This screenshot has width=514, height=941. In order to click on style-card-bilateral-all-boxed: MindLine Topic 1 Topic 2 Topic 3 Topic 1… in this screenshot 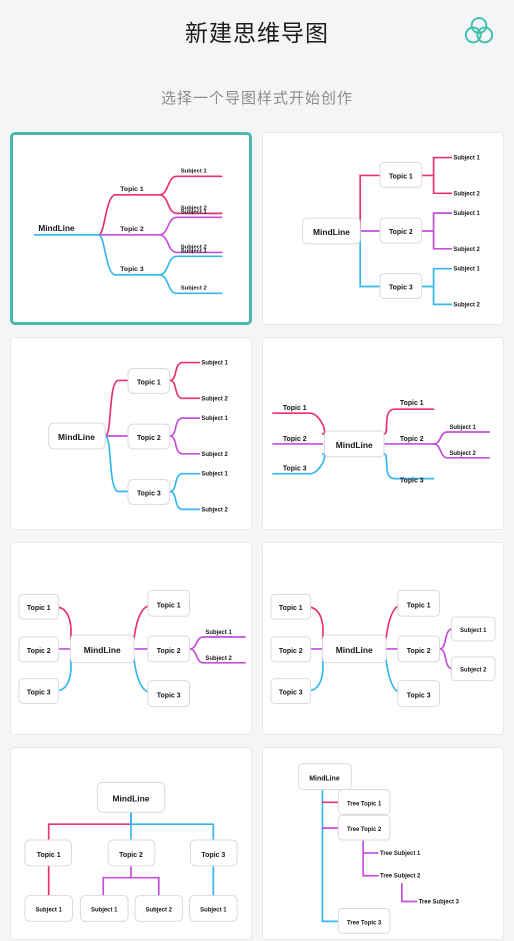, I will do `click(383, 638)`.